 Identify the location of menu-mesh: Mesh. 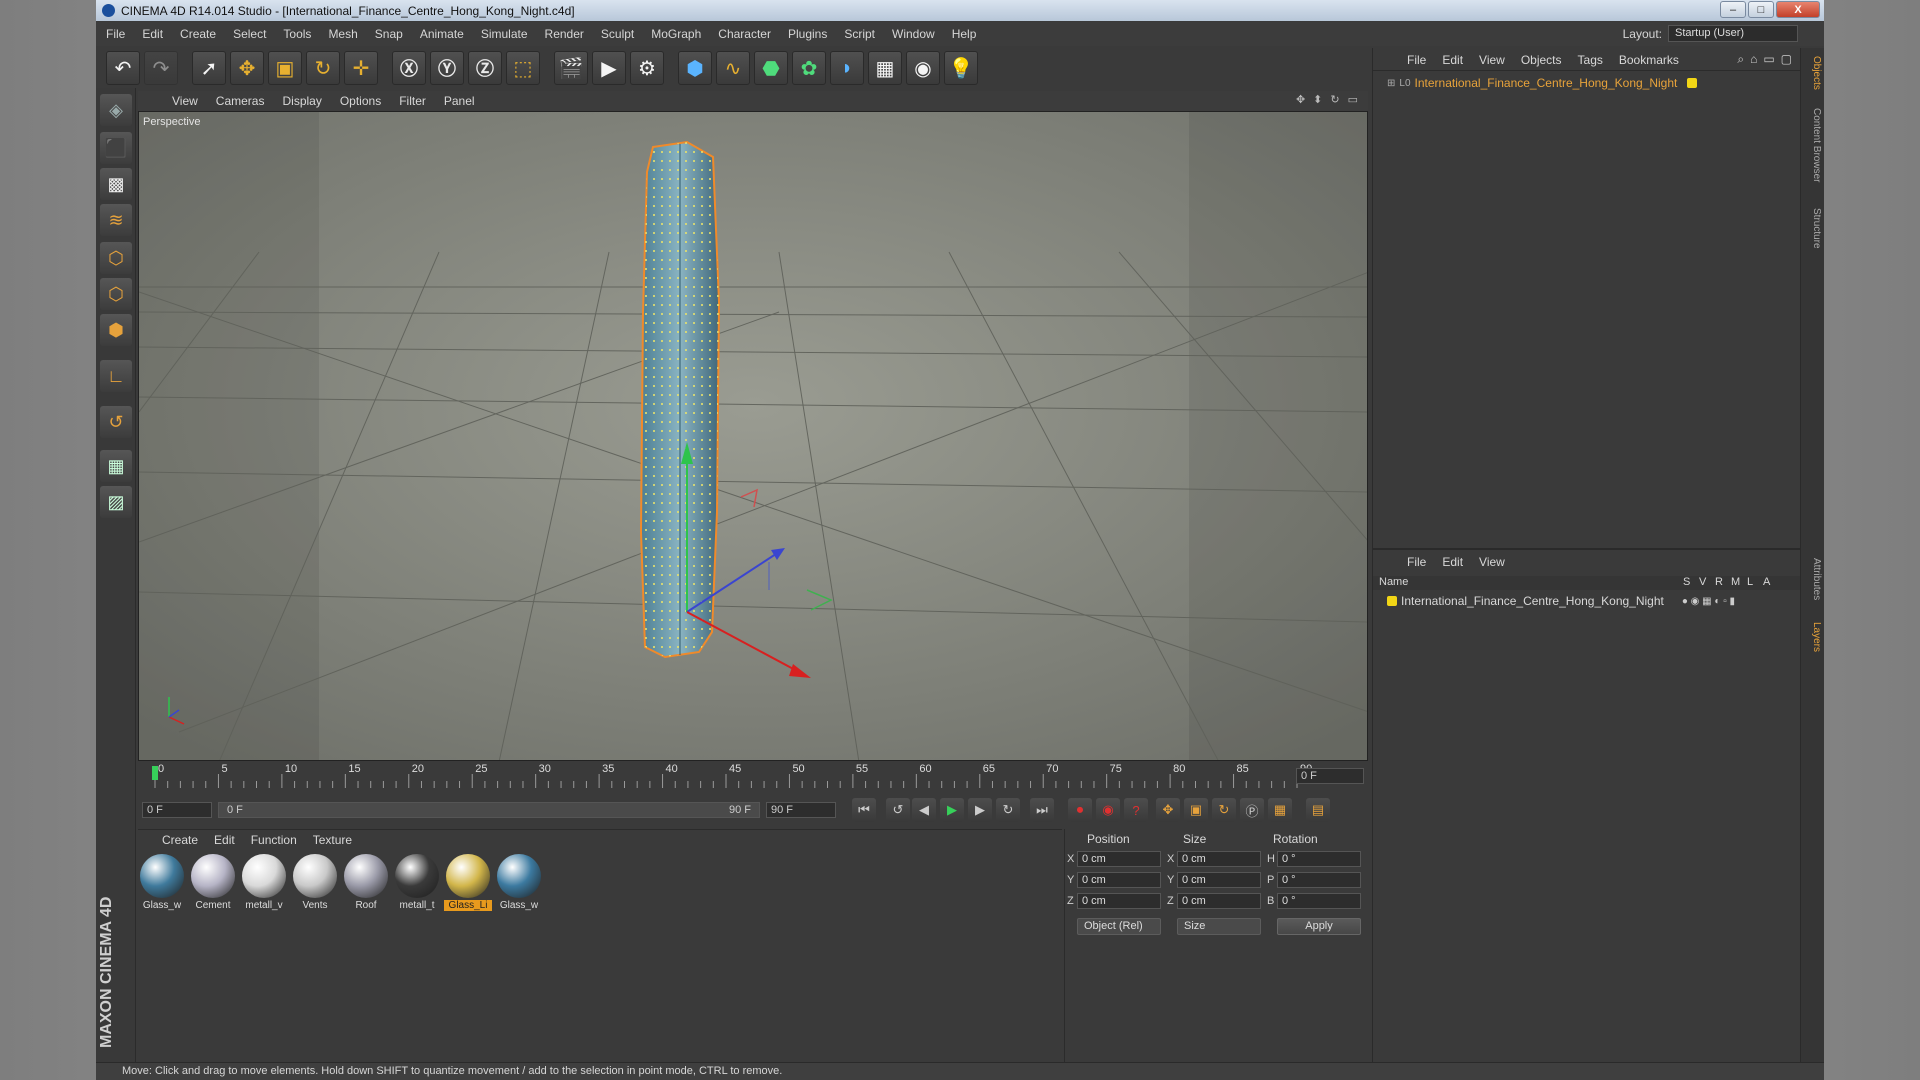
(342, 34).